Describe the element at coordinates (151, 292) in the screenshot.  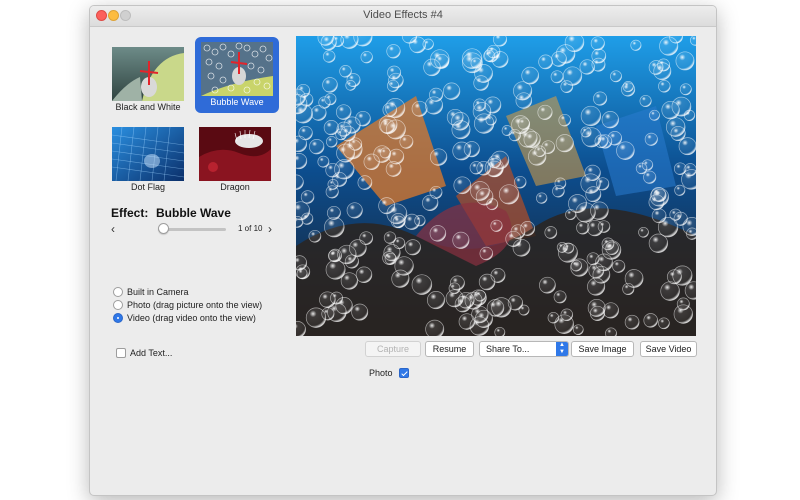
I see `radio-built-in-camera: Built in Camera` at that location.